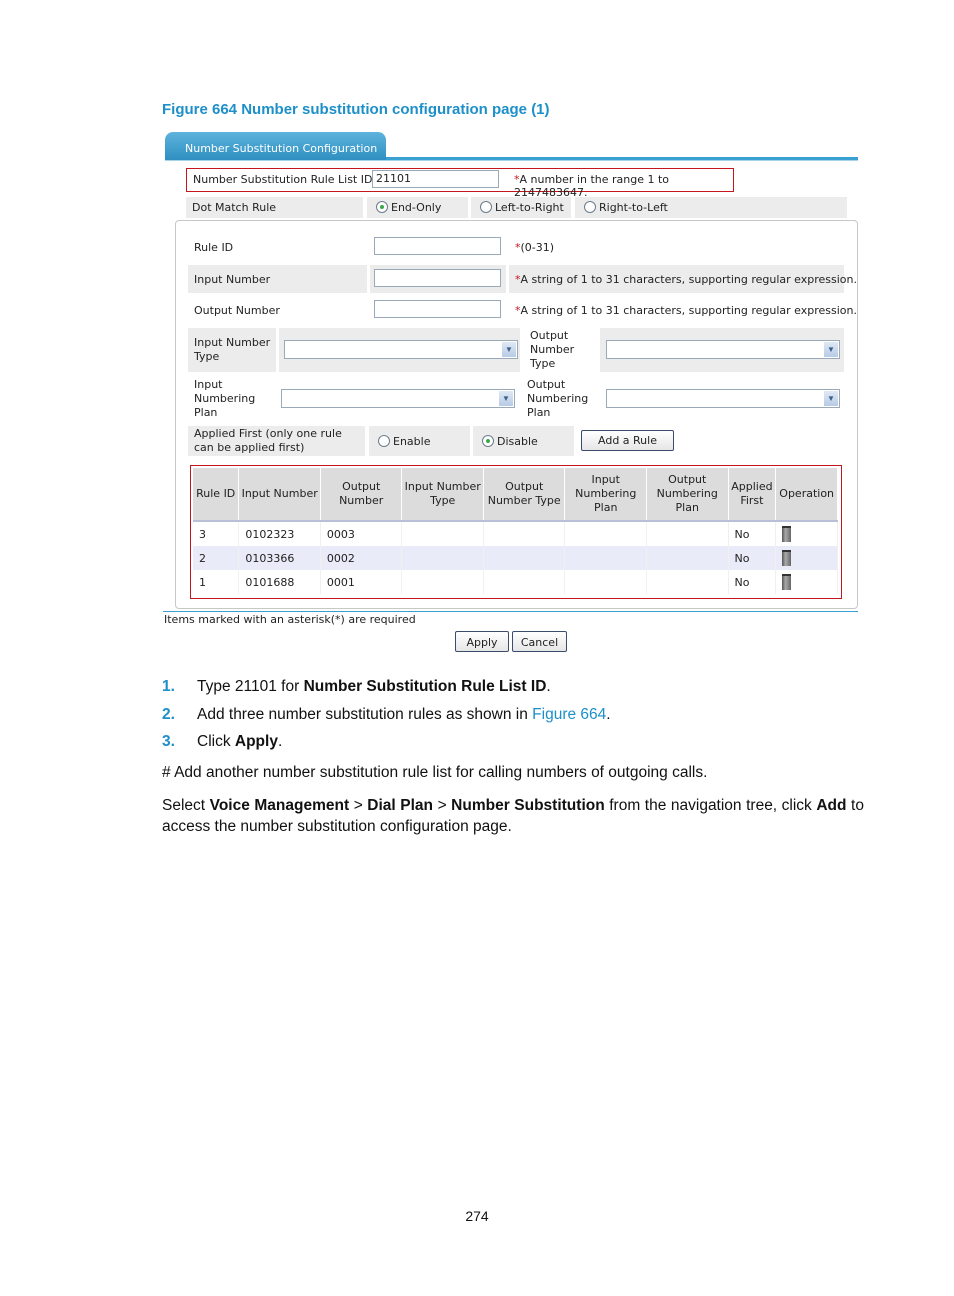 The height and width of the screenshot is (1296, 954). Describe the element at coordinates (168, 686) in the screenshot. I see `step-number: 1.` at that location.